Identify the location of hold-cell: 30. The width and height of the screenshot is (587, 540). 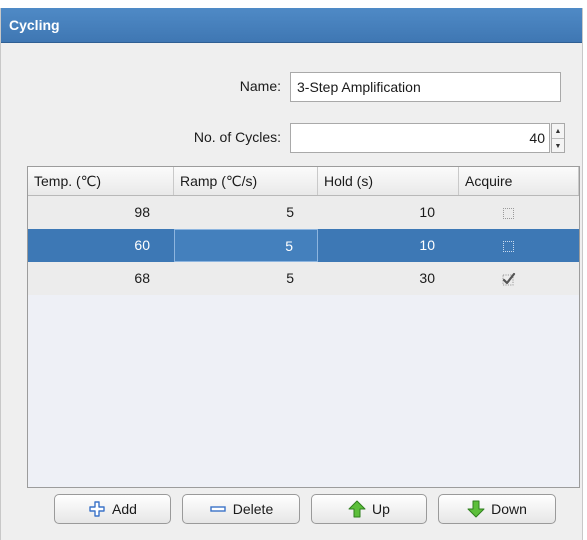
(388, 278).